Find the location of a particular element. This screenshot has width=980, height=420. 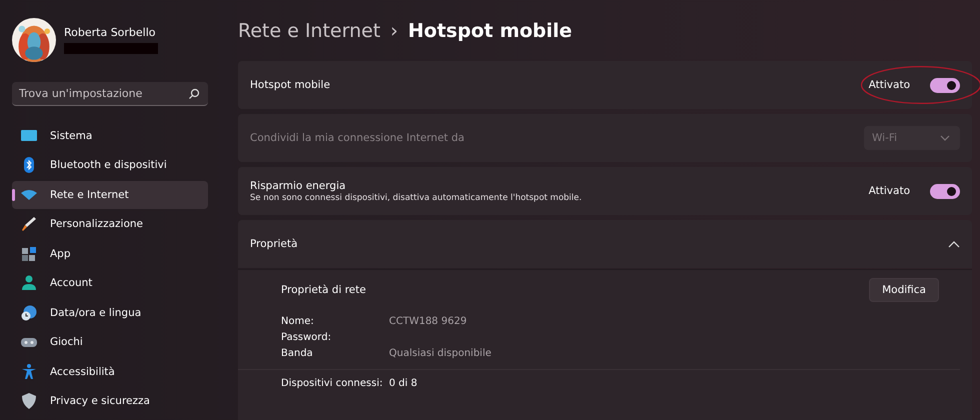

subsection-title: Proprietà di rete is located at coordinates (323, 290).